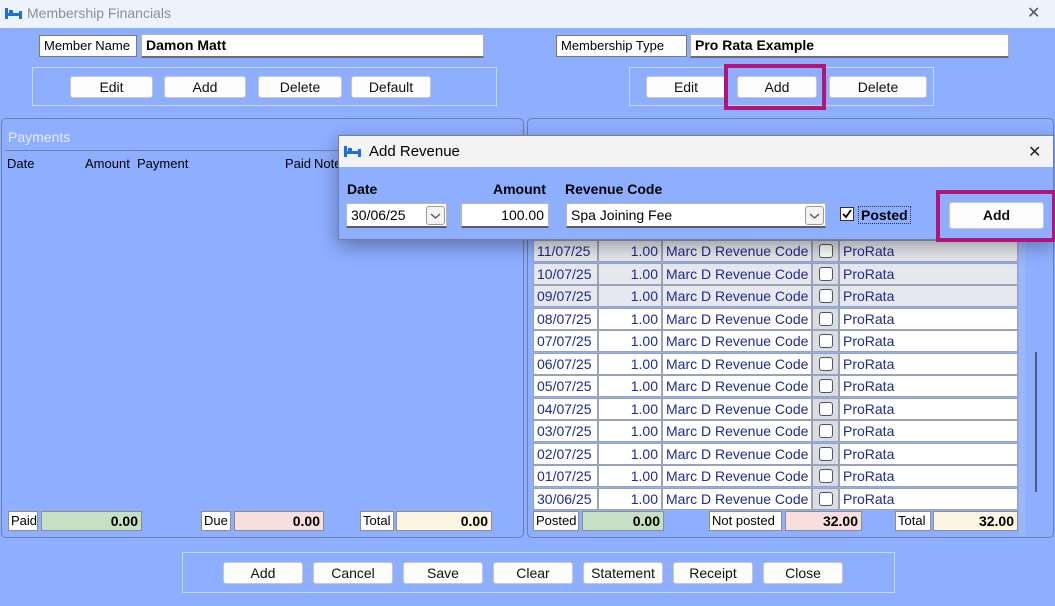  Describe the element at coordinates (312, 46) in the screenshot. I see `member-name-field: Damon Matt` at that location.